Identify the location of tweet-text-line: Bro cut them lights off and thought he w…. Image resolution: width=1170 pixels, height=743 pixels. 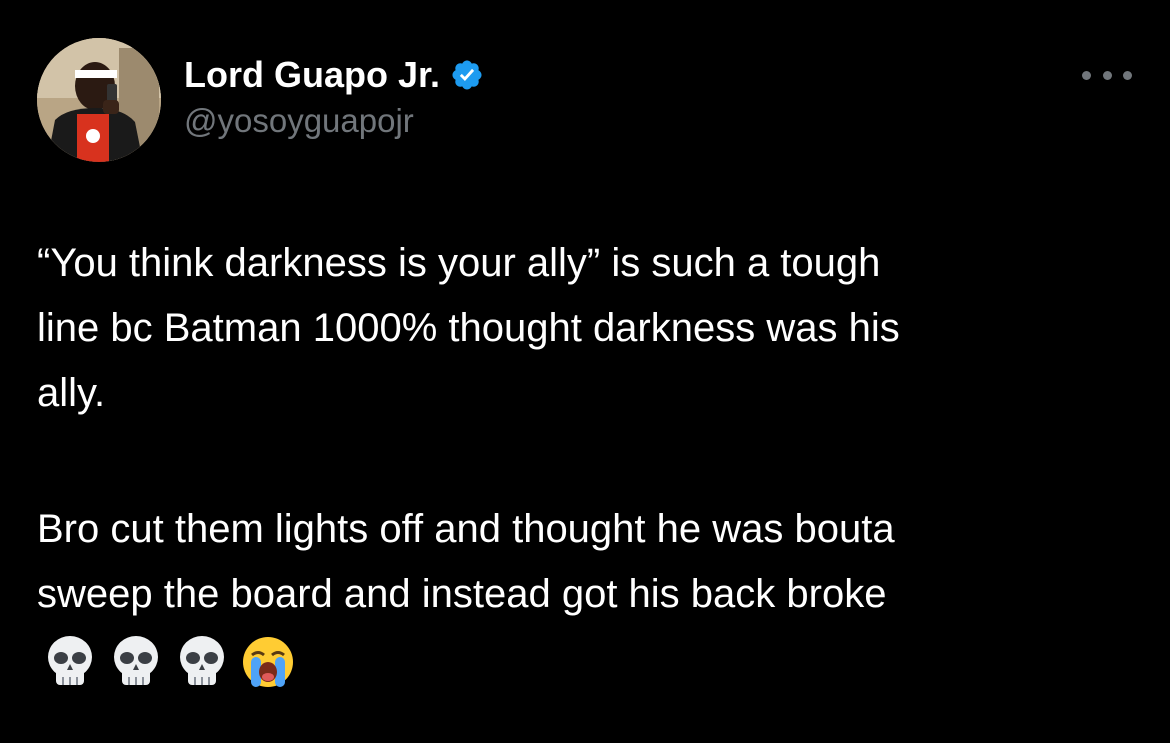
(466, 529).